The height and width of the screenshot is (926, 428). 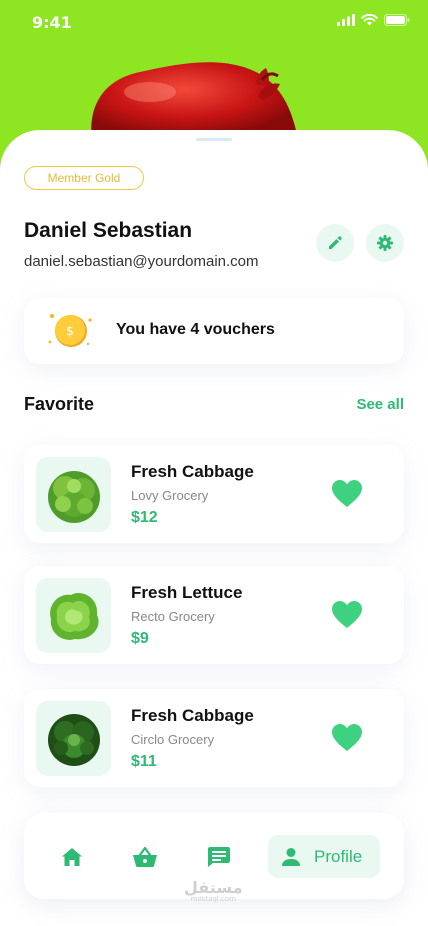 I want to click on wifi-icon, so click(x=369, y=20).